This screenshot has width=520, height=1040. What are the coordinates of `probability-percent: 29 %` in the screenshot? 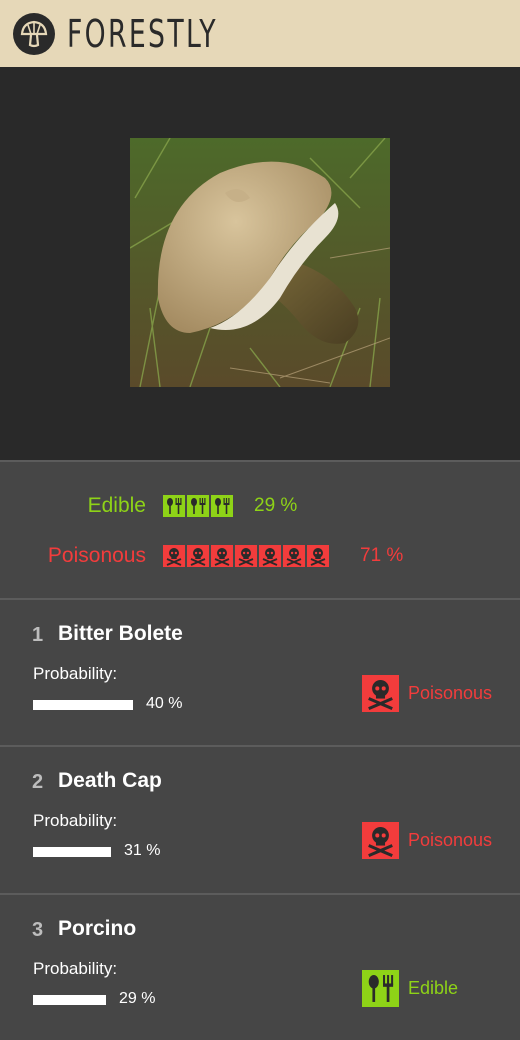 It's located at (137, 998).